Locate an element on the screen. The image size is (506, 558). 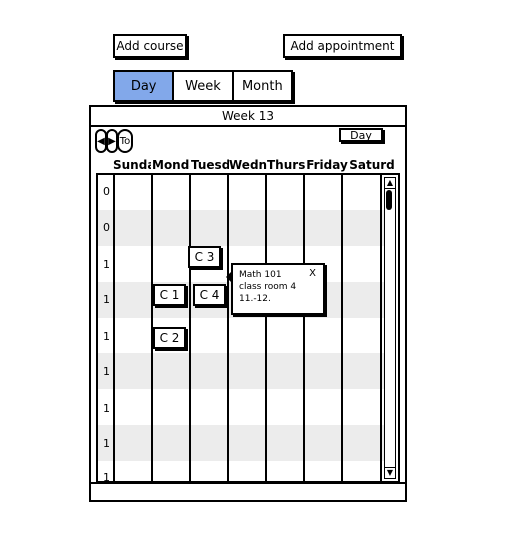
popup-pointer is located at coordinates (229, 277).